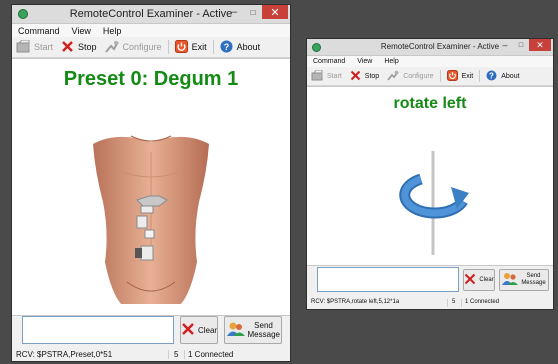 The image size is (558, 364). I want to click on preset-heading: Preset 0: Degum 1, so click(151, 79).